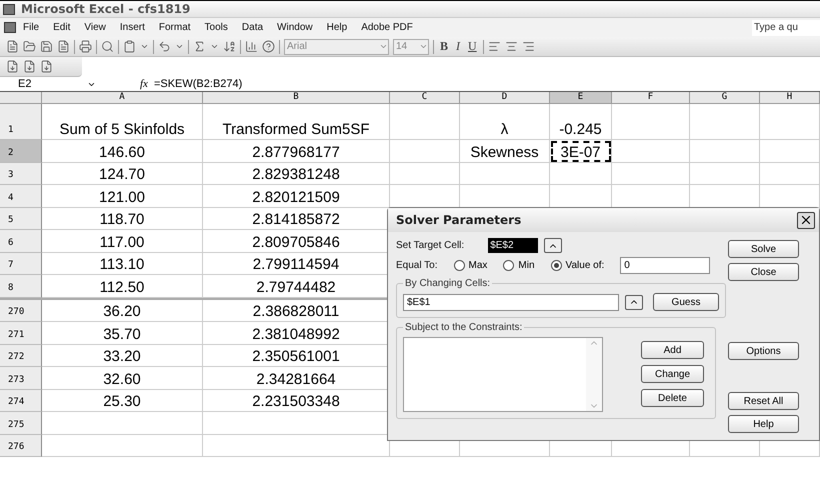 The height and width of the screenshot is (498, 820). What do you see at coordinates (21, 196) in the screenshot?
I see `row-header: 4` at bounding box center [21, 196].